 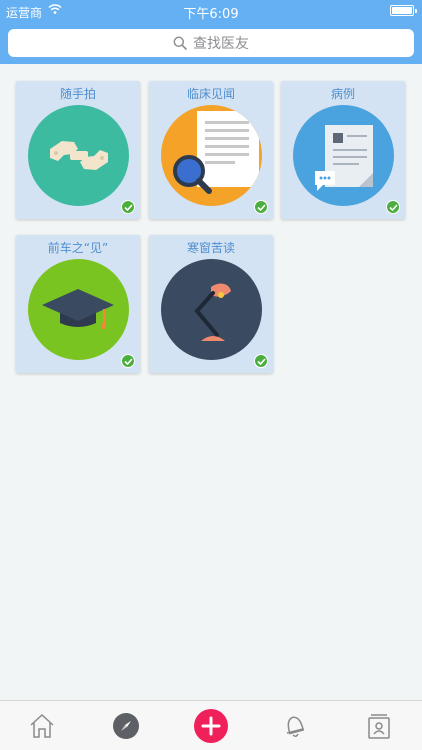 What do you see at coordinates (180, 43) in the screenshot?
I see `search-icon` at bounding box center [180, 43].